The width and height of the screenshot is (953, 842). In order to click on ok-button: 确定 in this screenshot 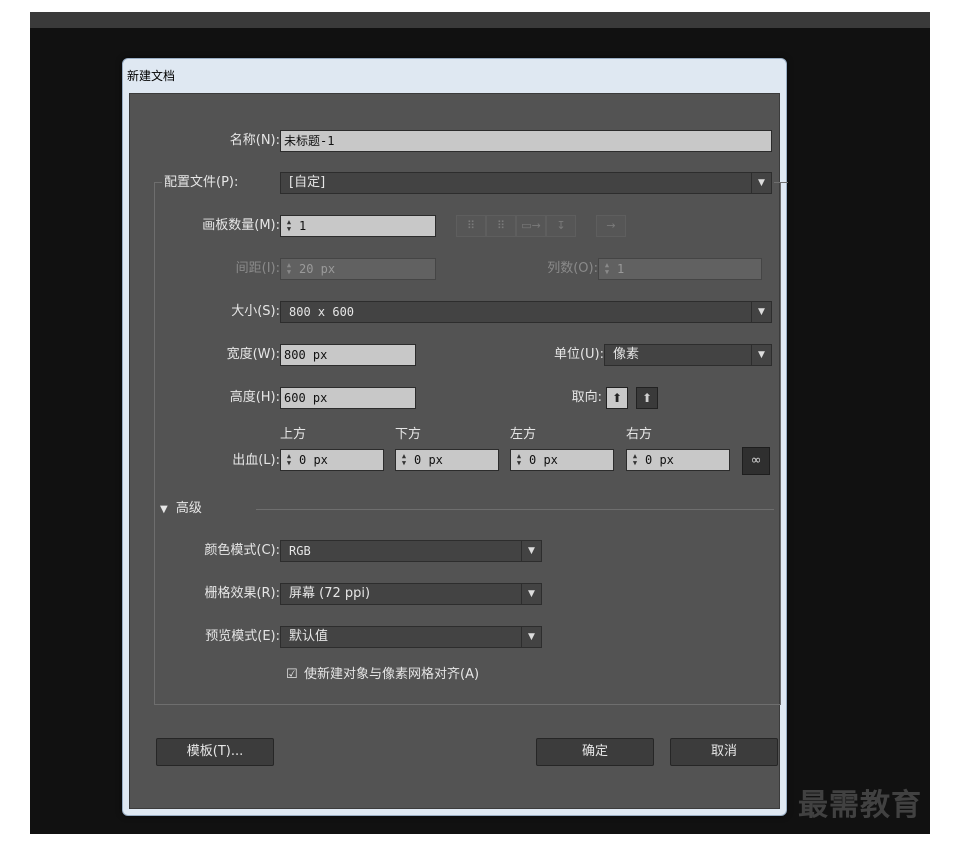, I will do `click(595, 752)`.